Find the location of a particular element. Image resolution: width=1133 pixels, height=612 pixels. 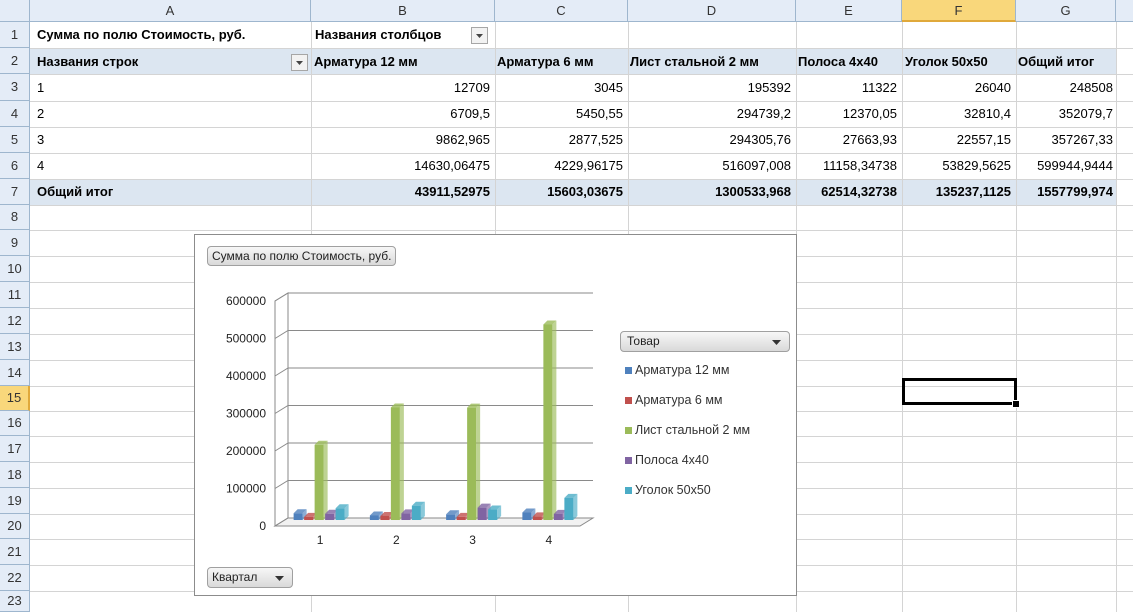

x-tick-label: 2 is located at coordinates (396, 540).